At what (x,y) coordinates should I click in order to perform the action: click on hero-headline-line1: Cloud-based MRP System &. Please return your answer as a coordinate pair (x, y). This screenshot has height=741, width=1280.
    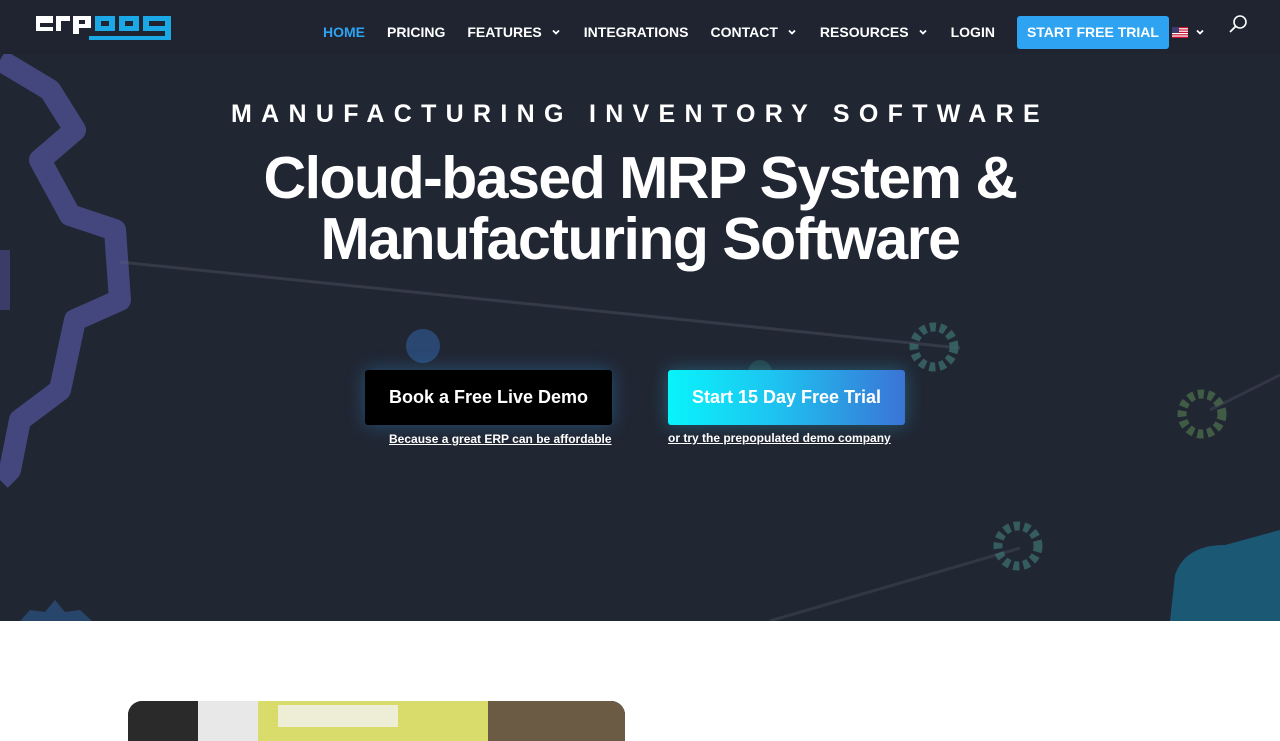
    Looking at the image, I should click on (640, 178).